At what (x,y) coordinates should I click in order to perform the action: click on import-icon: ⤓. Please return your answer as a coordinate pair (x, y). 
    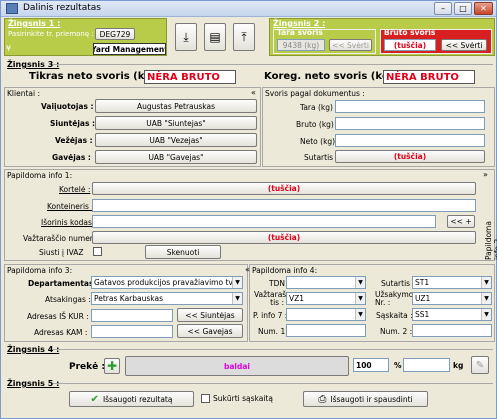
    Looking at the image, I should click on (186, 37).